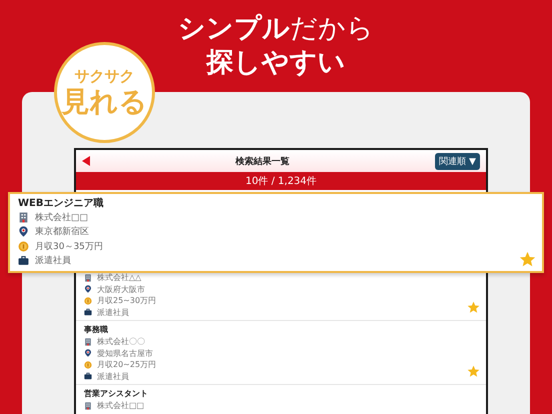  Describe the element at coordinates (125, 353) in the screenshot. I see `job-location: 愛知県名古屋市` at that location.